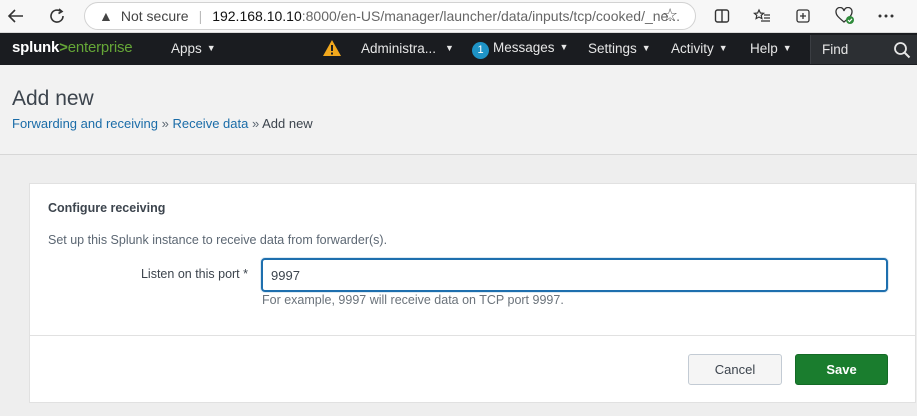  Describe the element at coordinates (845, 16) in the screenshot. I see `browser-essentials-icon` at that location.